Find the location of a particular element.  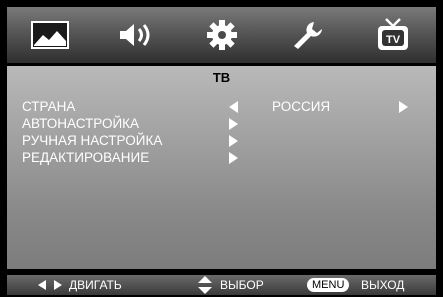

tab-settings is located at coordinates (222, 35).